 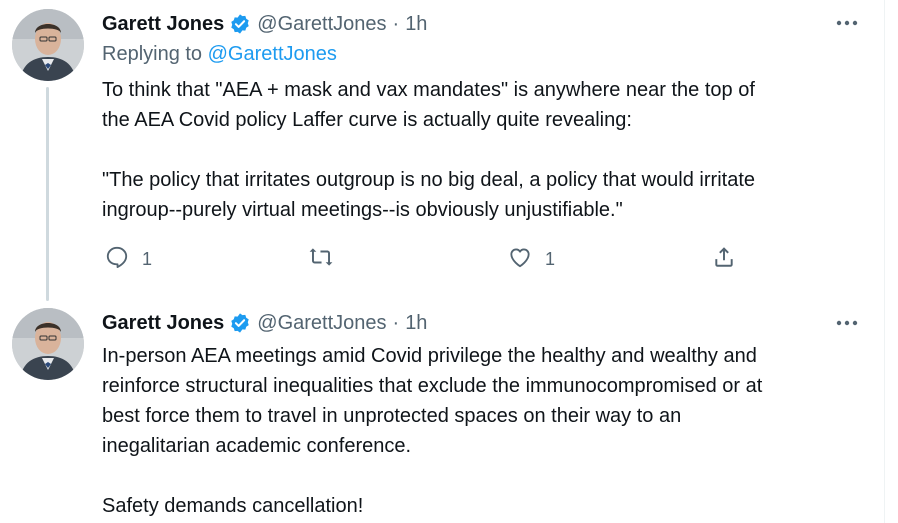 What do you see at coordinates (117, 259) in the screenshot?
I see `reply-icon` at bounding box center [117, 259].